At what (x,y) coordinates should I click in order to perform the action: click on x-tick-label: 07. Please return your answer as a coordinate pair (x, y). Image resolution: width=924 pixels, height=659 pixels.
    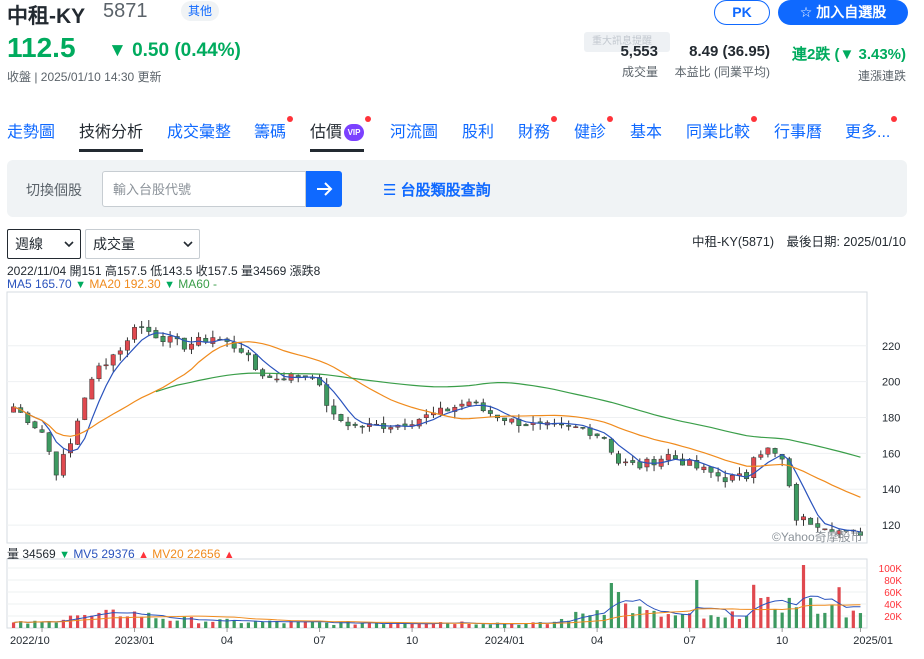
    Looking at the image, I should click on (690, 641).